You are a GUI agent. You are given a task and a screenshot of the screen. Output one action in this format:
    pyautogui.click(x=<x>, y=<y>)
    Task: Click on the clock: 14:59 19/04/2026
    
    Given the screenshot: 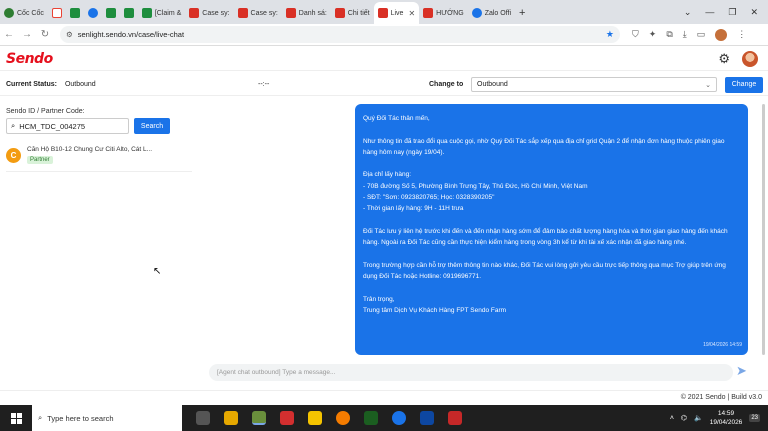 What is the action you would take?
    pyautogui.click(x=726, y=418)
    